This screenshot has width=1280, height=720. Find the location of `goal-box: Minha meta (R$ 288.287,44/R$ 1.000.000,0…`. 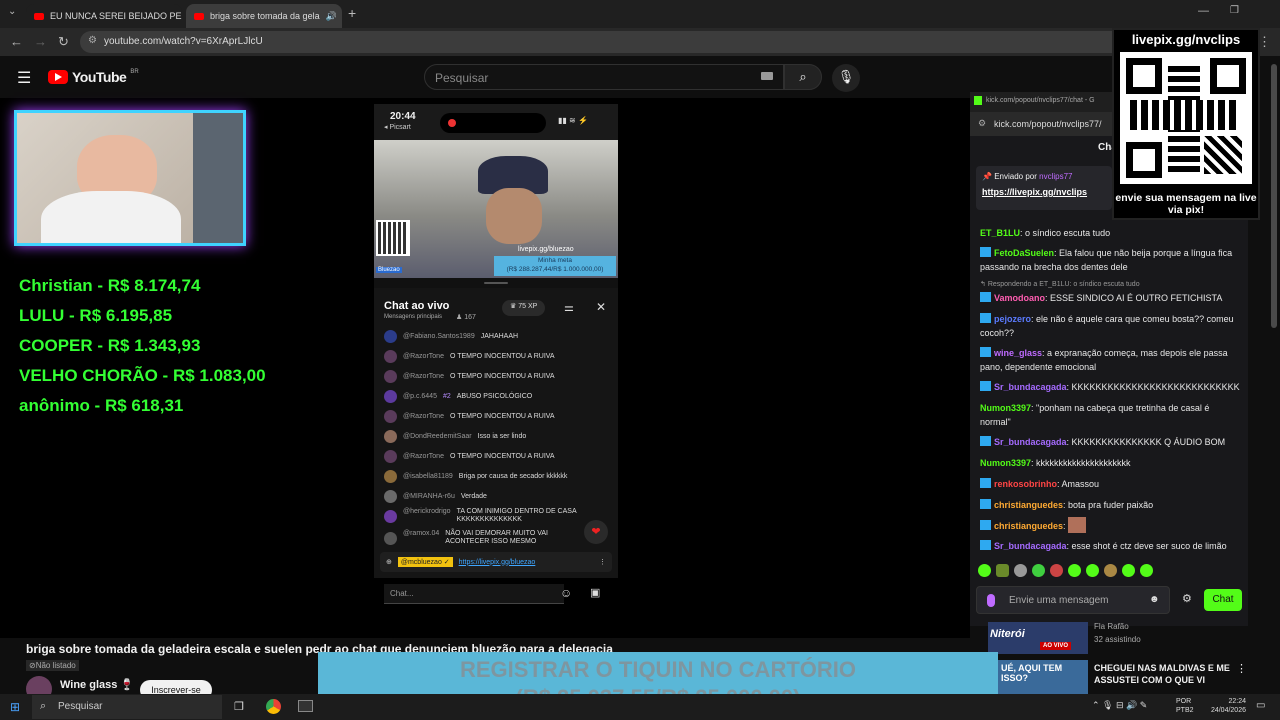

goal-box: Minha meta (R$ 288.287,44/R$ 1.000.000,0… is located at coordinates (555, 266).